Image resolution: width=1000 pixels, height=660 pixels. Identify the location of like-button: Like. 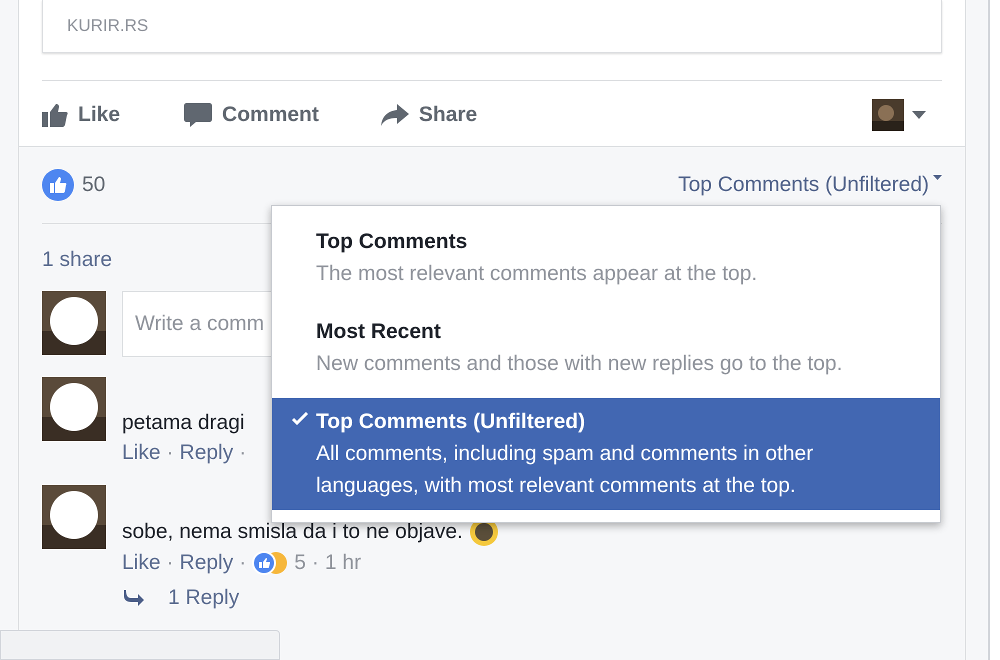
(81, 114).